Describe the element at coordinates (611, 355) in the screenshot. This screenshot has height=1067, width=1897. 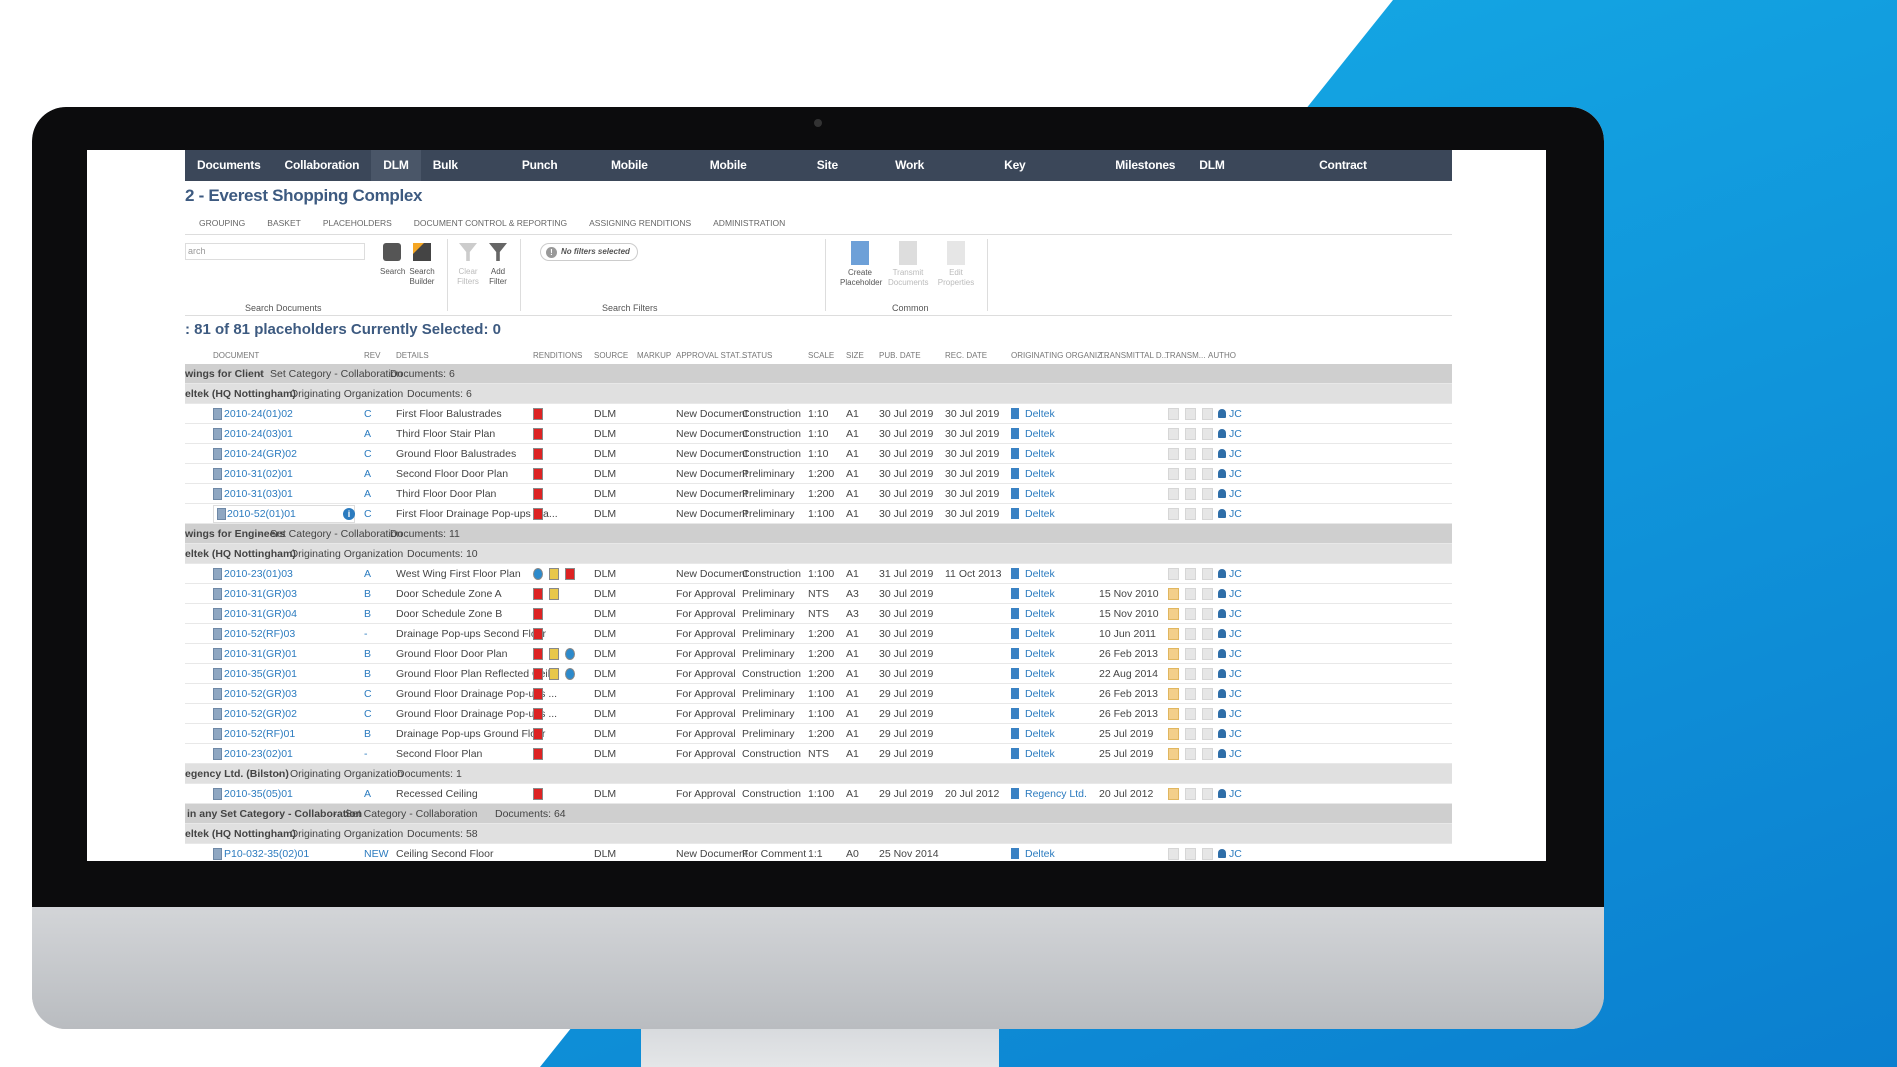
I see `column-header: SOURCE` at that location.